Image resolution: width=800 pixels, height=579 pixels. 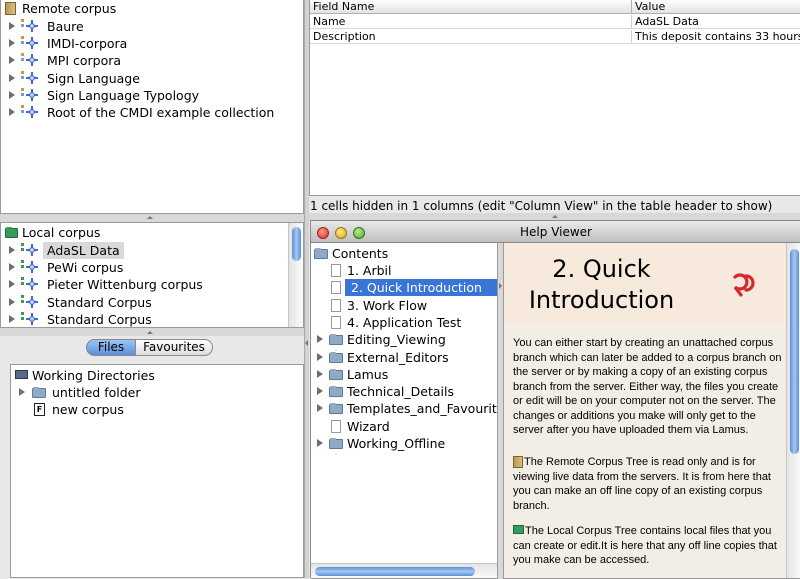 What do you see at coordinates (387, 305) in the screenshot?
I see `toc-item-label: 3. Work Flow` at bounding box center [387, 305].